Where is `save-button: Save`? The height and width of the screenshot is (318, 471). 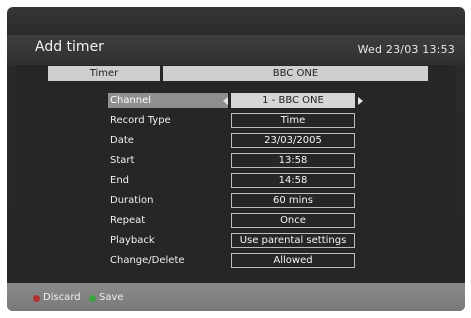 save-button: Save is located at coordinates (111, 298).